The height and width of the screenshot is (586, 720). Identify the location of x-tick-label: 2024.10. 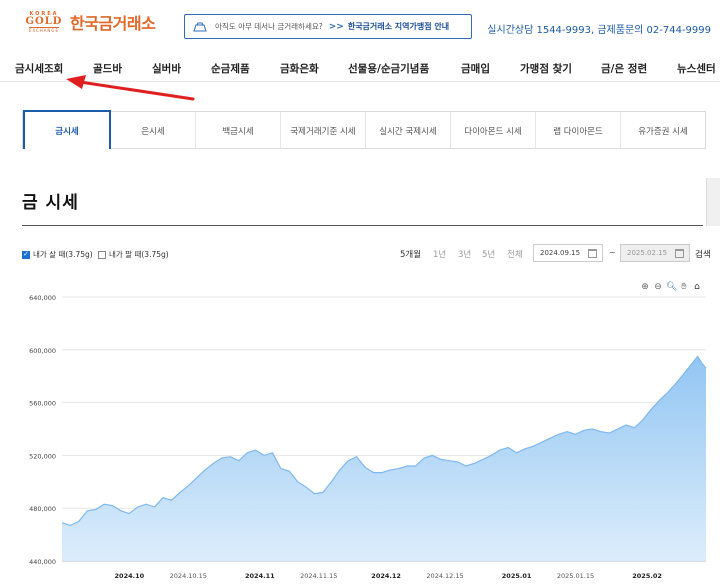
(130, 576).